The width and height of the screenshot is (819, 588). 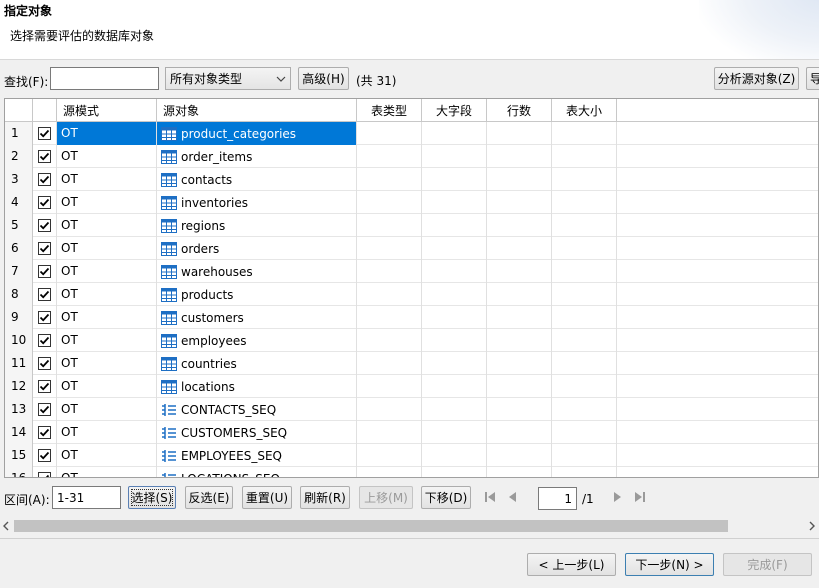 I want to click on table-row: 4 OT inventories, so click(x=411, y=202).